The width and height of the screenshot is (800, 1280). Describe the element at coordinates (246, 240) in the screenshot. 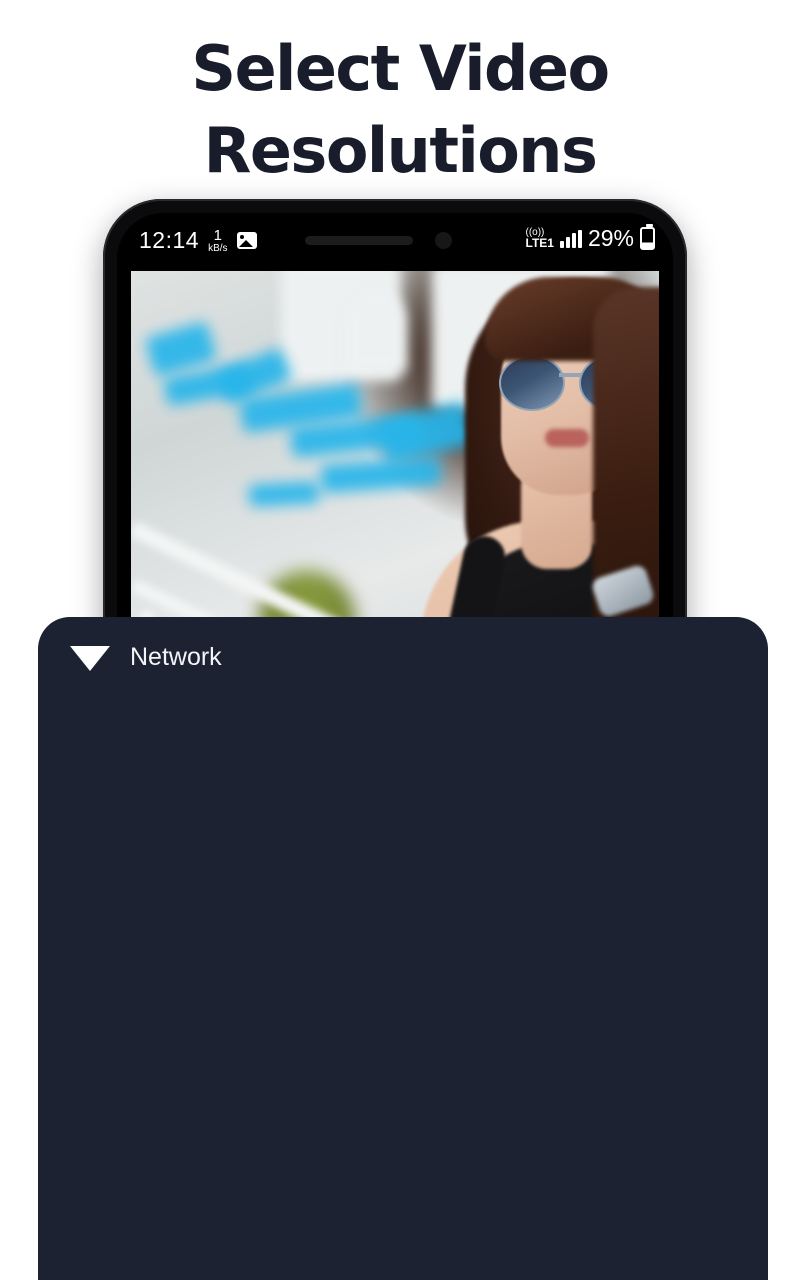

I see `image-icon` at that location.